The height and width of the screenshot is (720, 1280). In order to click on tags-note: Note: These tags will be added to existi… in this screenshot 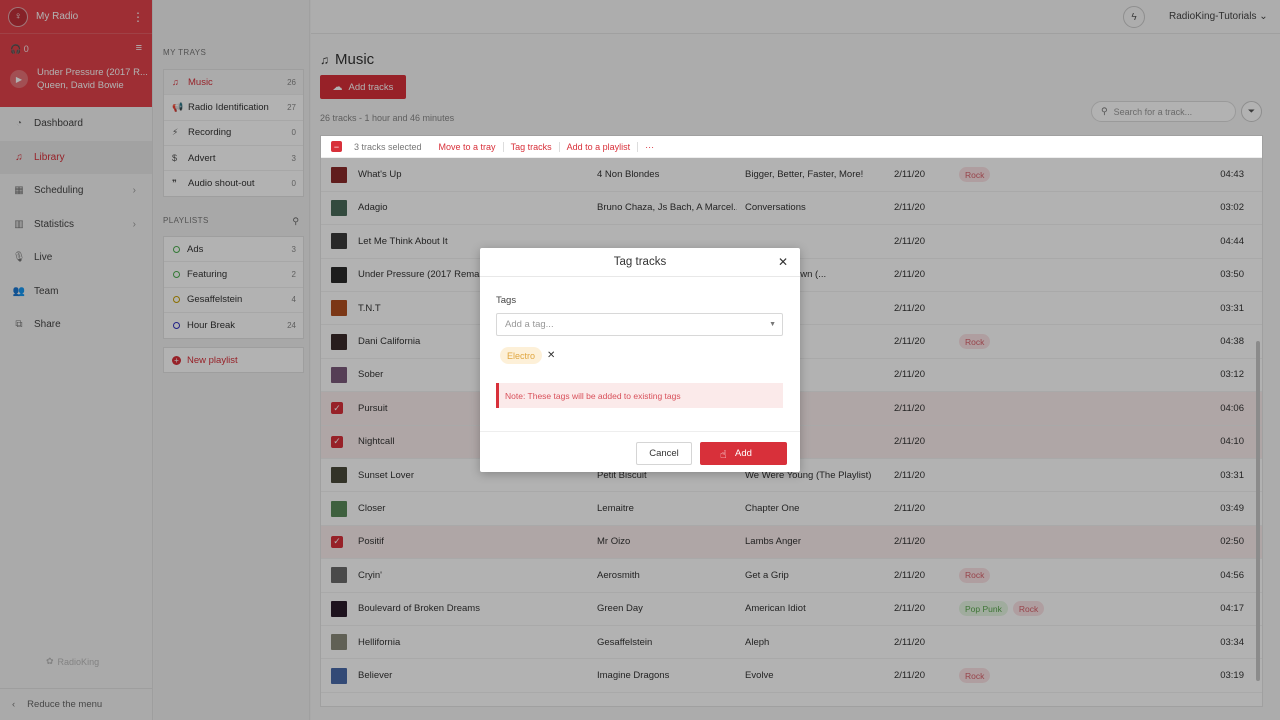, I will do `click(639, 395)`.